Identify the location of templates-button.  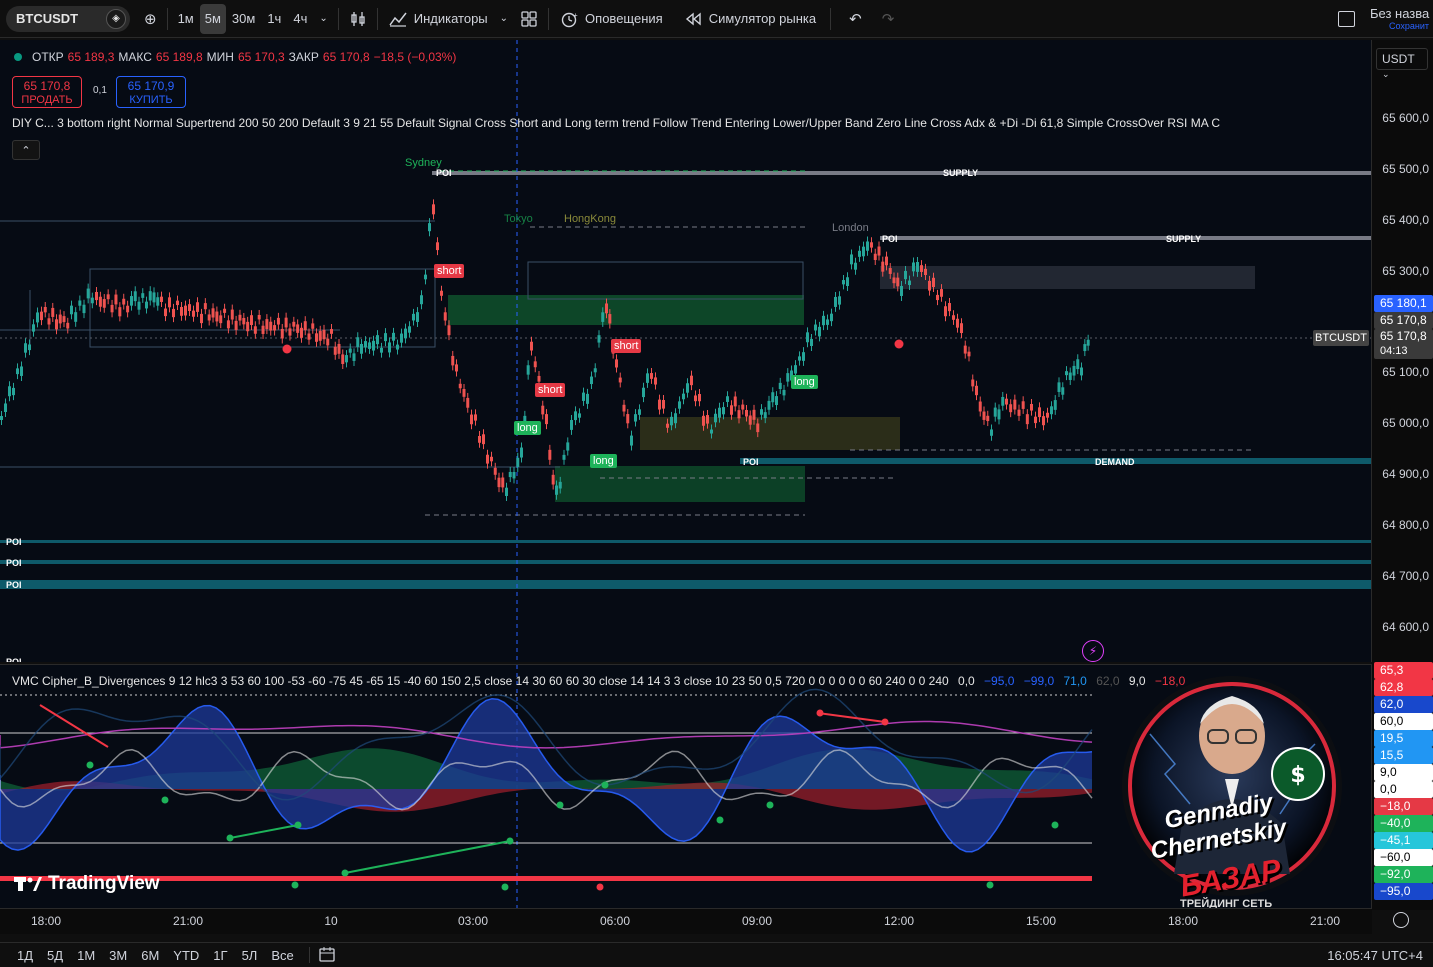
(529, 18).